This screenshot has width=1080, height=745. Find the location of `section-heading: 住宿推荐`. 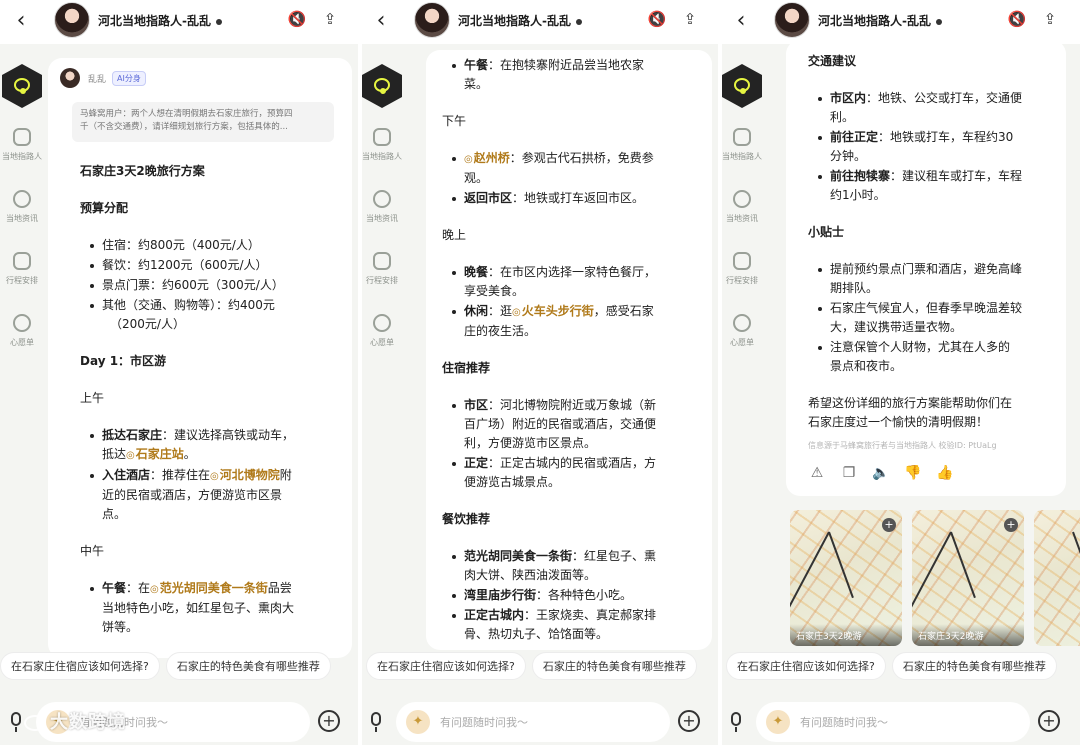

section-heading: 住宿推荐 is located at coordinates (466, 368).